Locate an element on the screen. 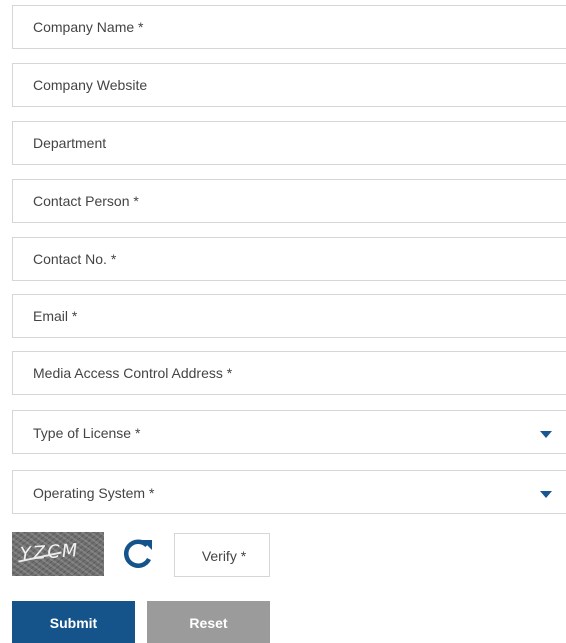 This screenshot has width=566, height=643. department-input is located at coordinates (289, 143).